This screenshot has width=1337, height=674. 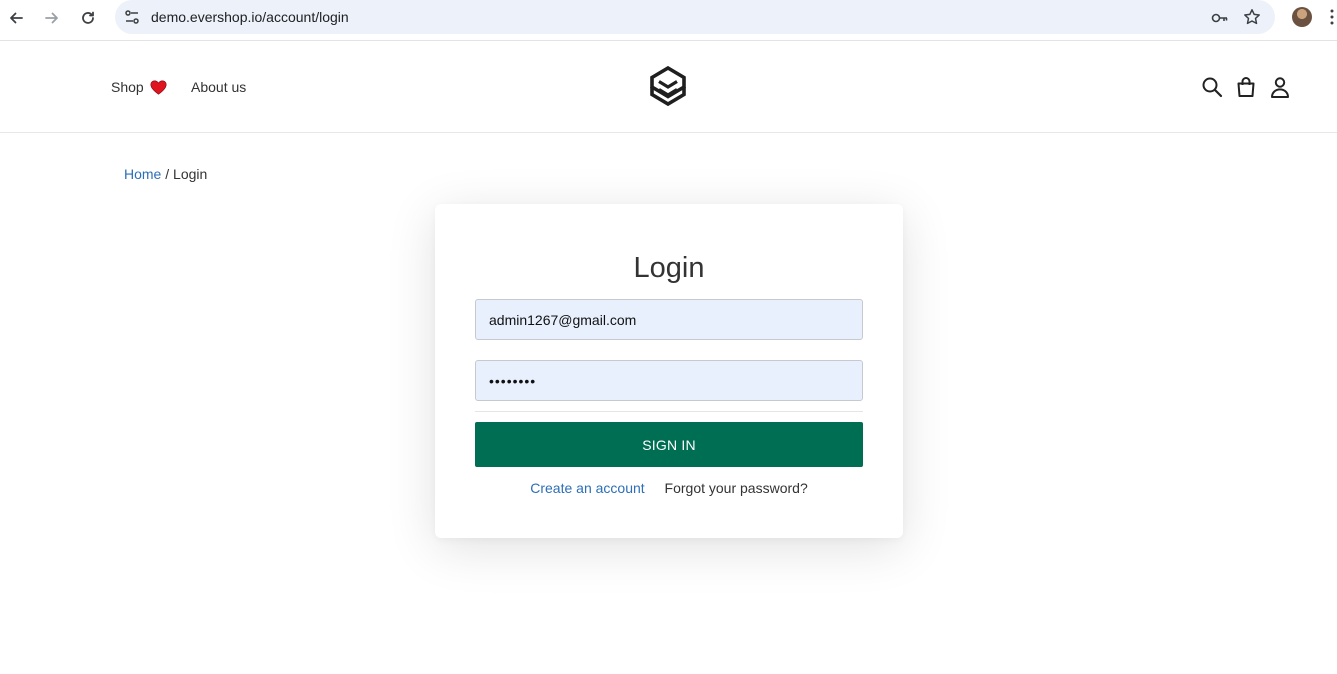 I want to click on back-arrow-icon, so click(x=16, y=18).